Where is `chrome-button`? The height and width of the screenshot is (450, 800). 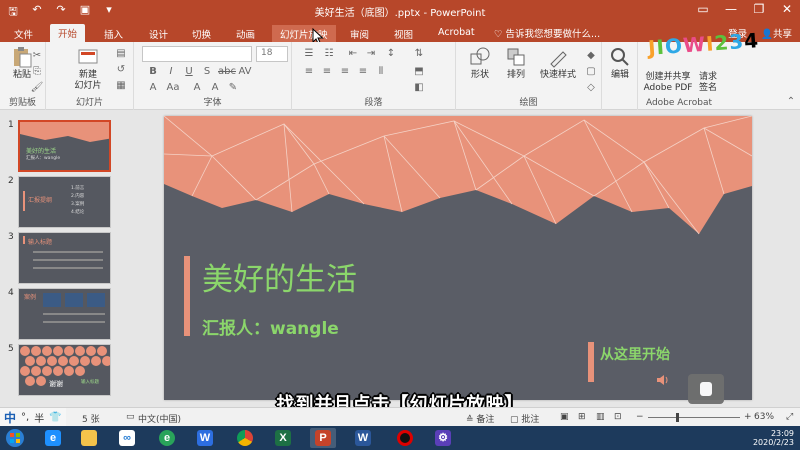
chrome-button is located at coordinates (245, 438).